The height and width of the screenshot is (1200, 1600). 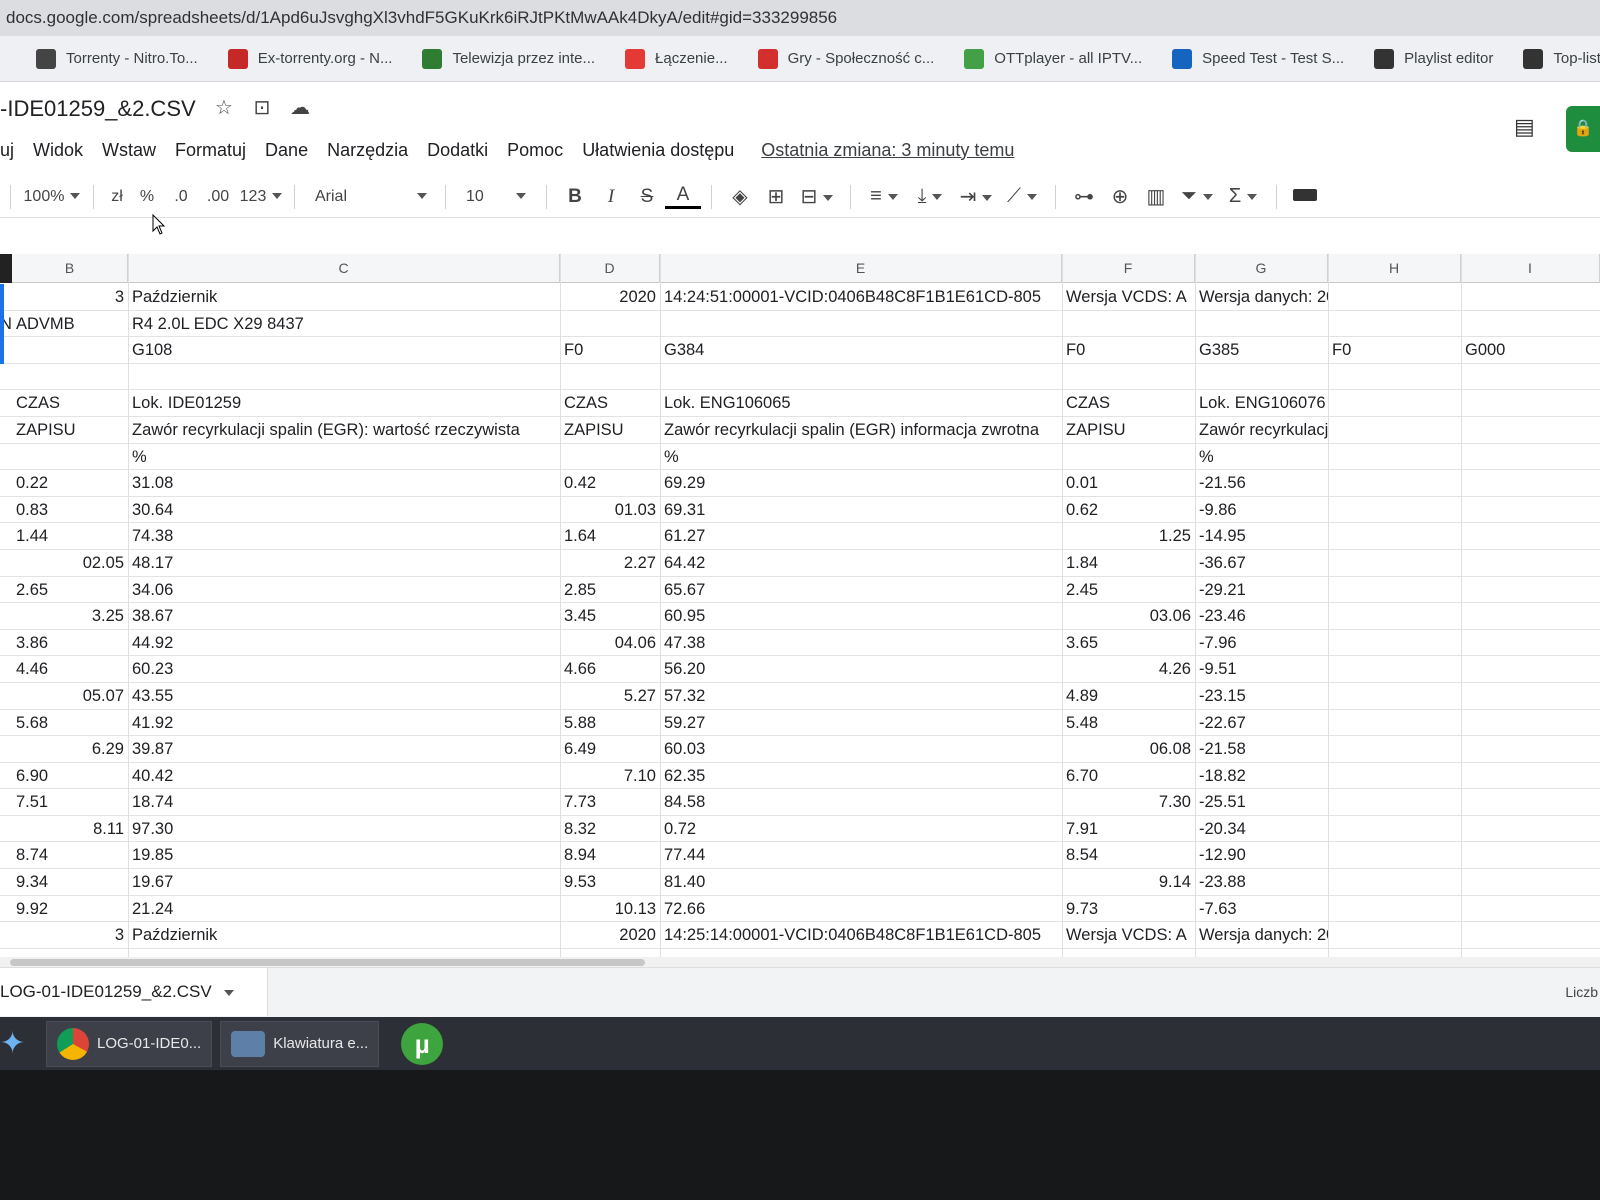 I want to click on cell-c: G108, so click(x=344, y=350).